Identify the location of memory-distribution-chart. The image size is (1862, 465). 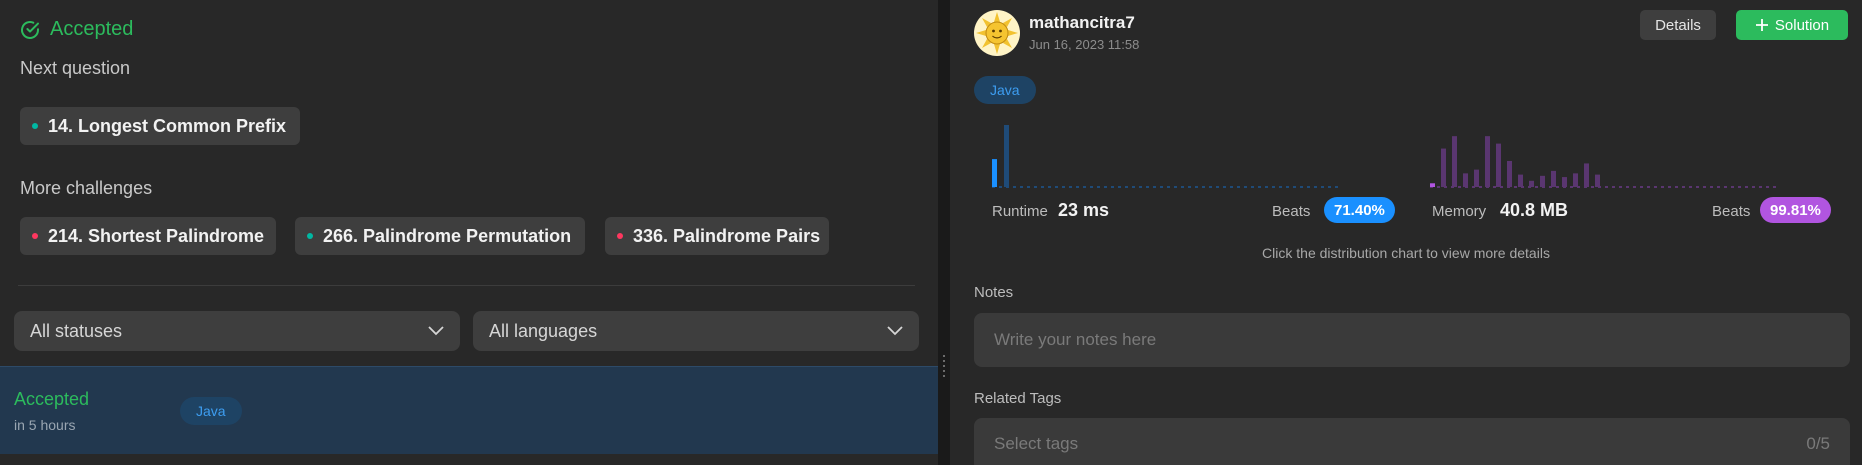
(1603, 155).